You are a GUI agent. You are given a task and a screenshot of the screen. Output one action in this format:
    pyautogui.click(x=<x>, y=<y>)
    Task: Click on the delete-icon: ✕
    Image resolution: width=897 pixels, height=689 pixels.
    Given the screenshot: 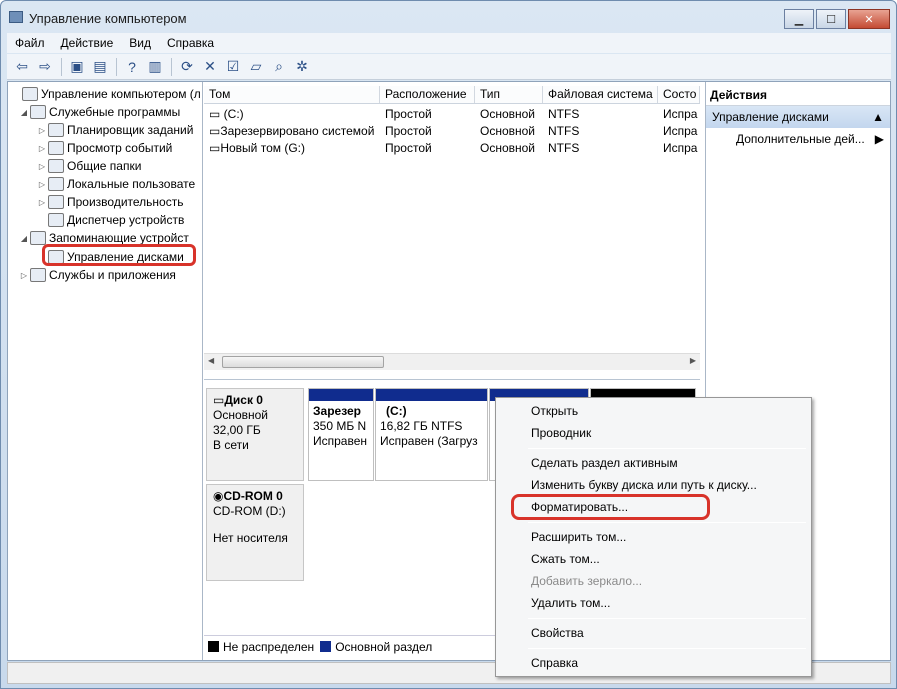 What is the action you would take?
    pyautogui.click(x=210, y=67)
    